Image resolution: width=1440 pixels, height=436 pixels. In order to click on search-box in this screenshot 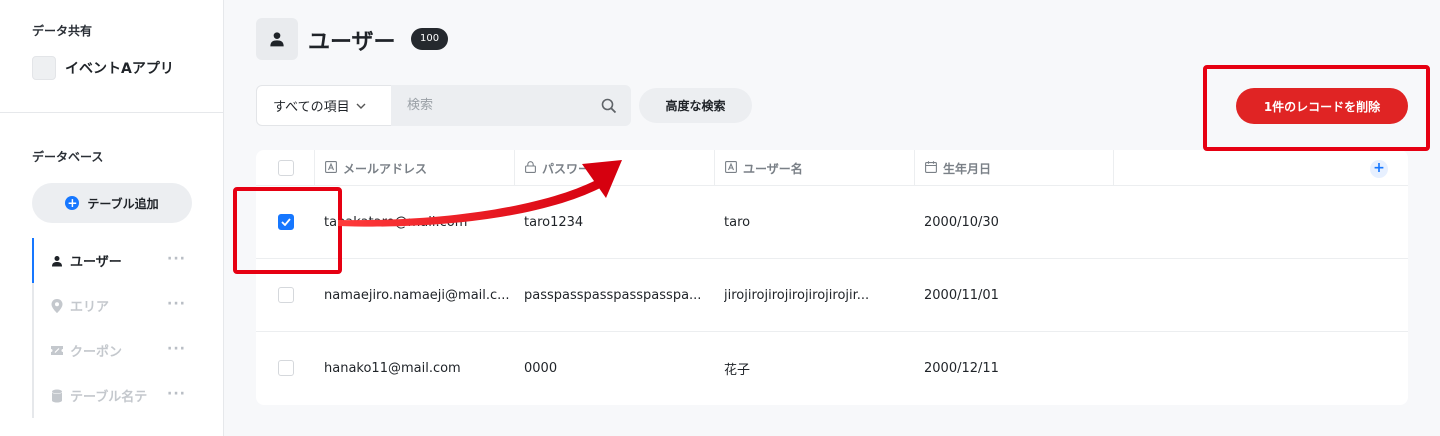, I will do `click(511, 105)`.